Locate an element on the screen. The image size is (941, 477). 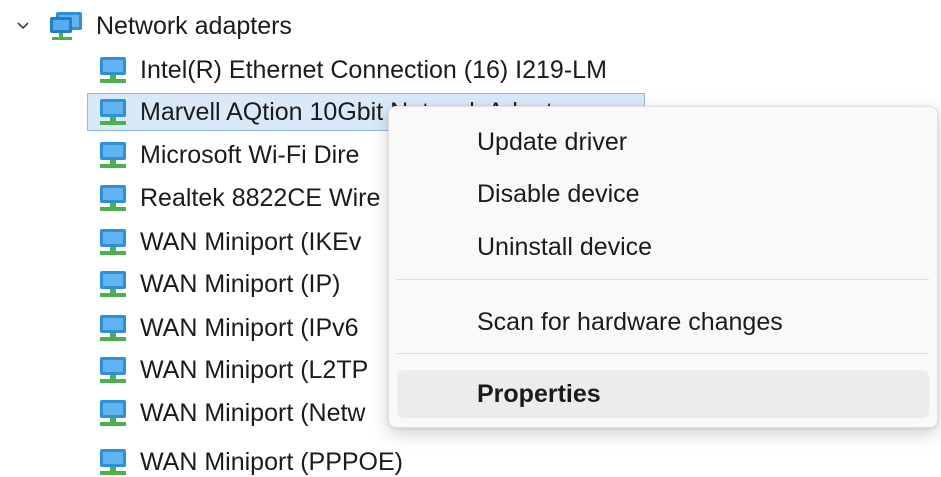
device-label: WAN Miniport (IKEv is located at coordinates (251, 241).